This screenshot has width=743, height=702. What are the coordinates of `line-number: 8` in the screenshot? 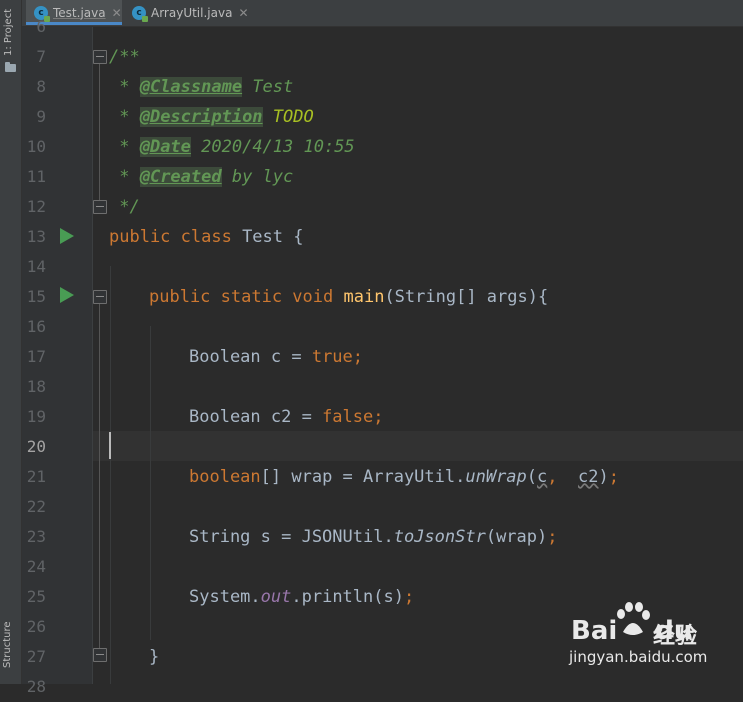 It's located at (41, 86).